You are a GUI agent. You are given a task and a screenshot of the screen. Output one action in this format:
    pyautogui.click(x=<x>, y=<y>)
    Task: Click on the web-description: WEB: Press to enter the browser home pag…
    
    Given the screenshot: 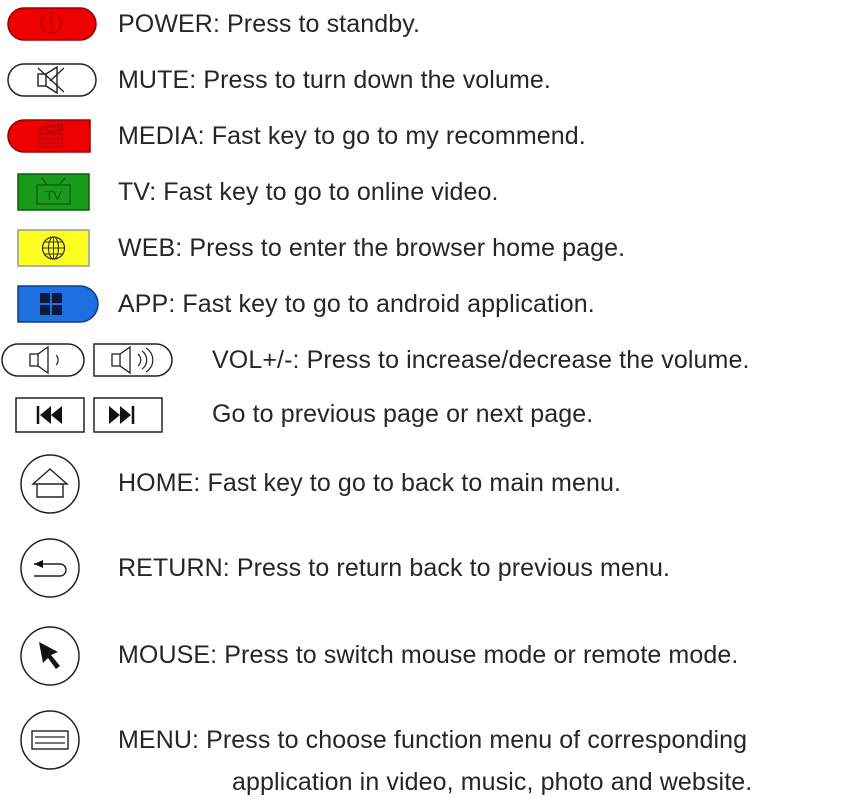 What is the action you would take?
    pyautogui.click(x=372, y=248)
    